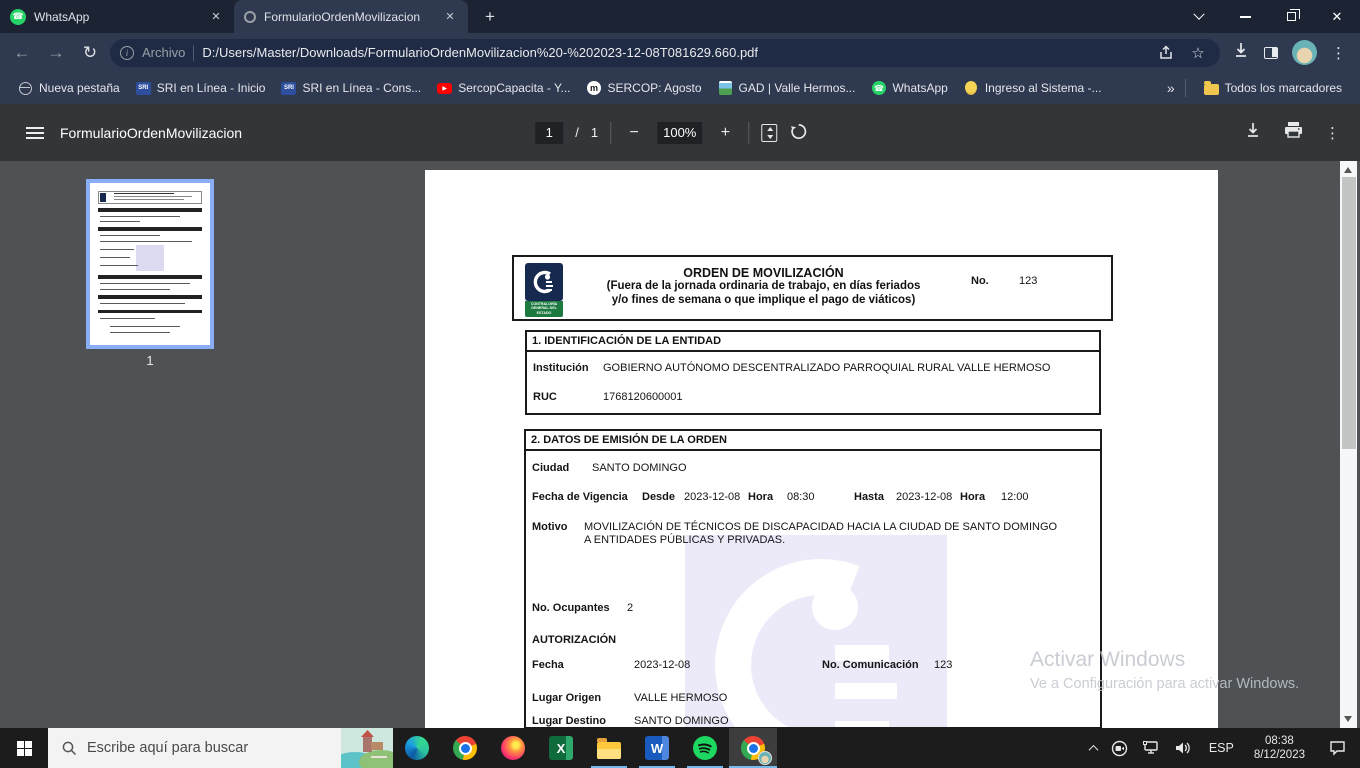 Image resolution: width=1360 pixels, height=768 pixels. I want to click on downloads-icon, so click(1241, 52).